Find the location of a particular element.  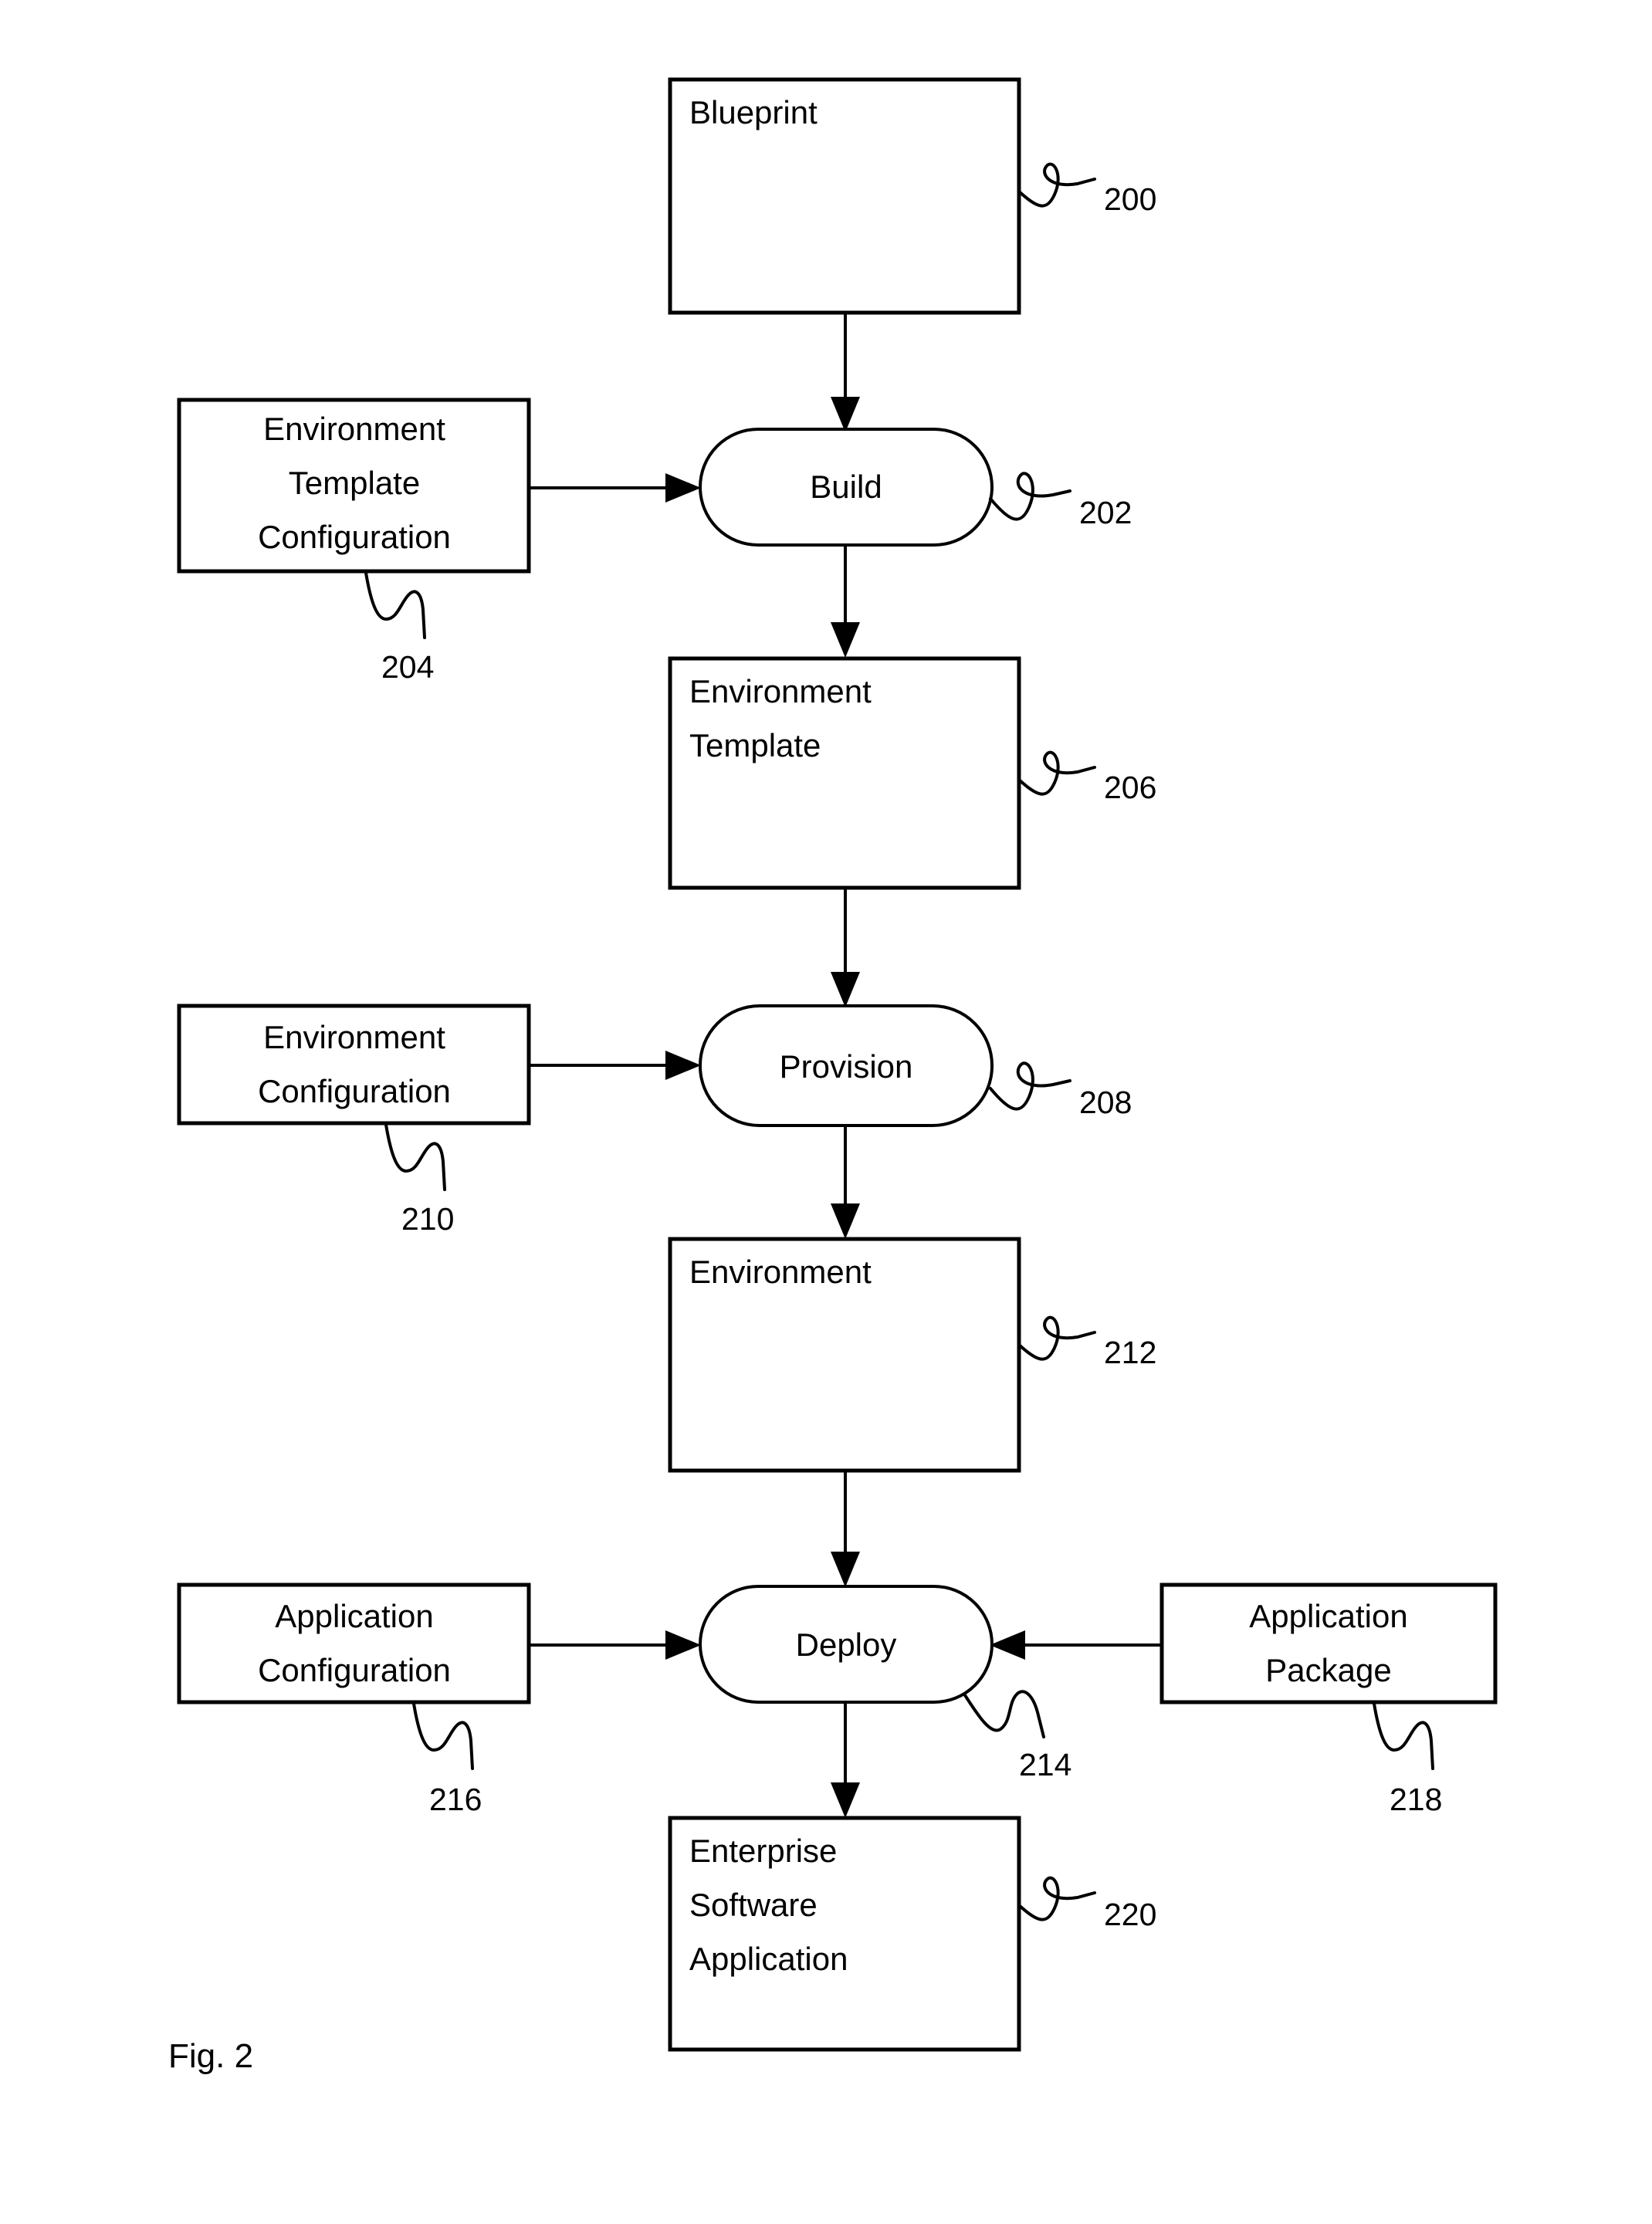

ref-numeral-218: 218 is located at coordinates (1416, 1799).